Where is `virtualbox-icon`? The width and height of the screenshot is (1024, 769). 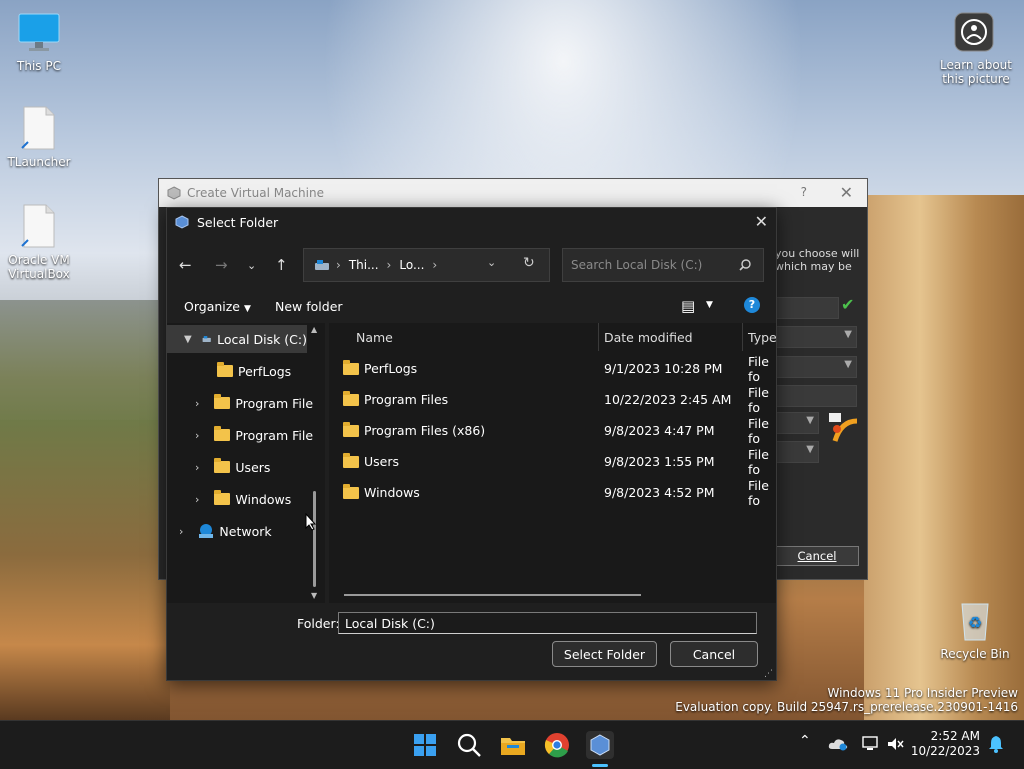
virtualbox-icon is located at coordinates (600, 745).